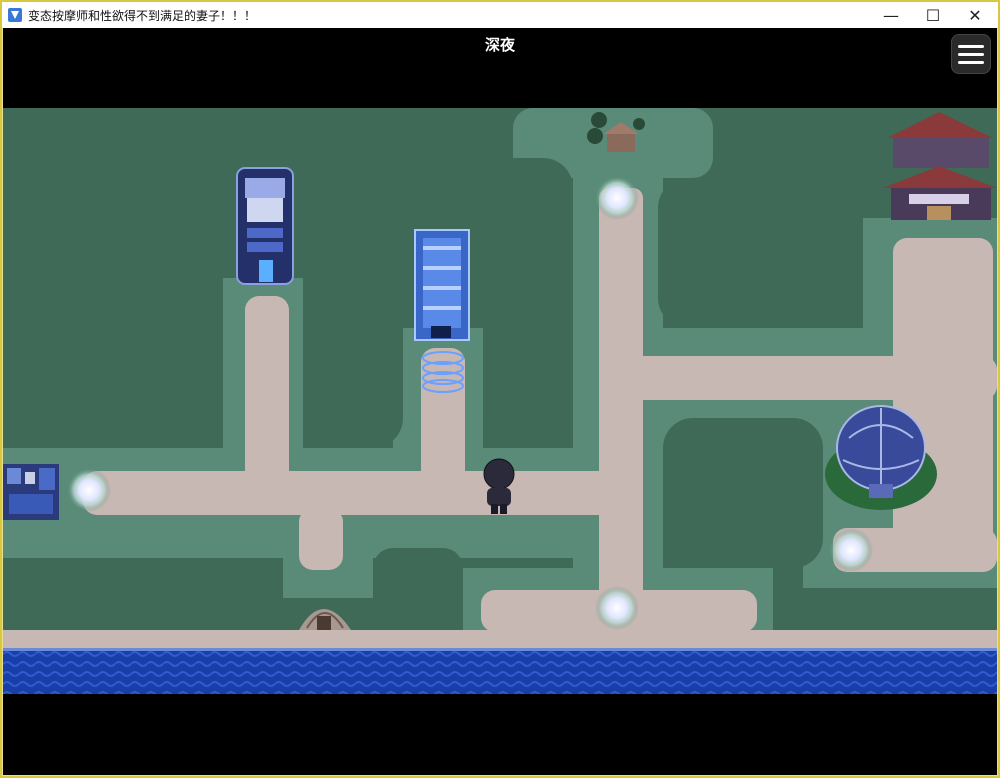 This screenshot has width=1000, height=778. Describe the element at coordinates (31, 492) in the screenshot. I see `factory-building` at that location.